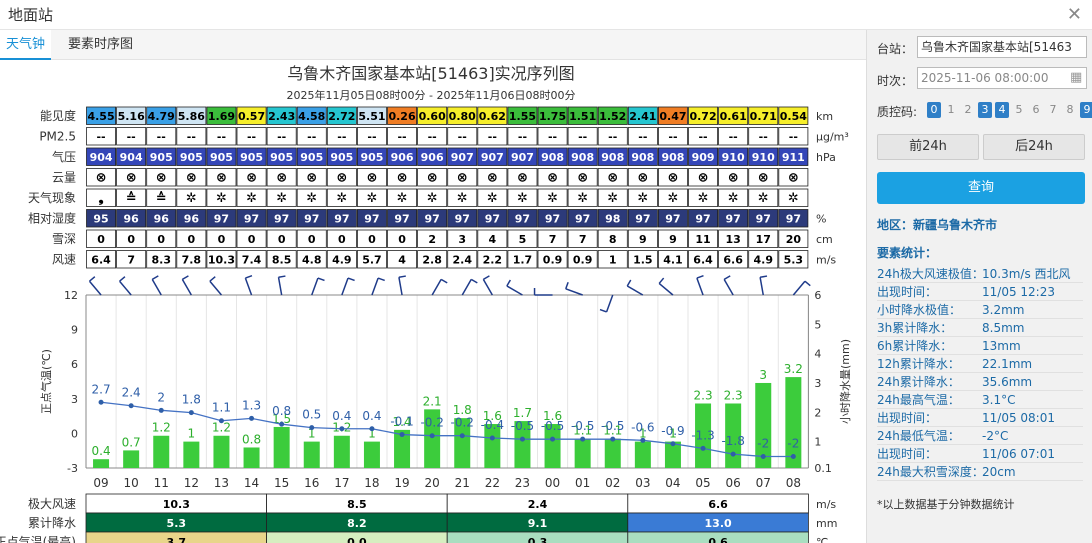 The image size is (1092, 543). I want to click on stat-row: 24h最高气温： 3.1°C, so click(980, 400).